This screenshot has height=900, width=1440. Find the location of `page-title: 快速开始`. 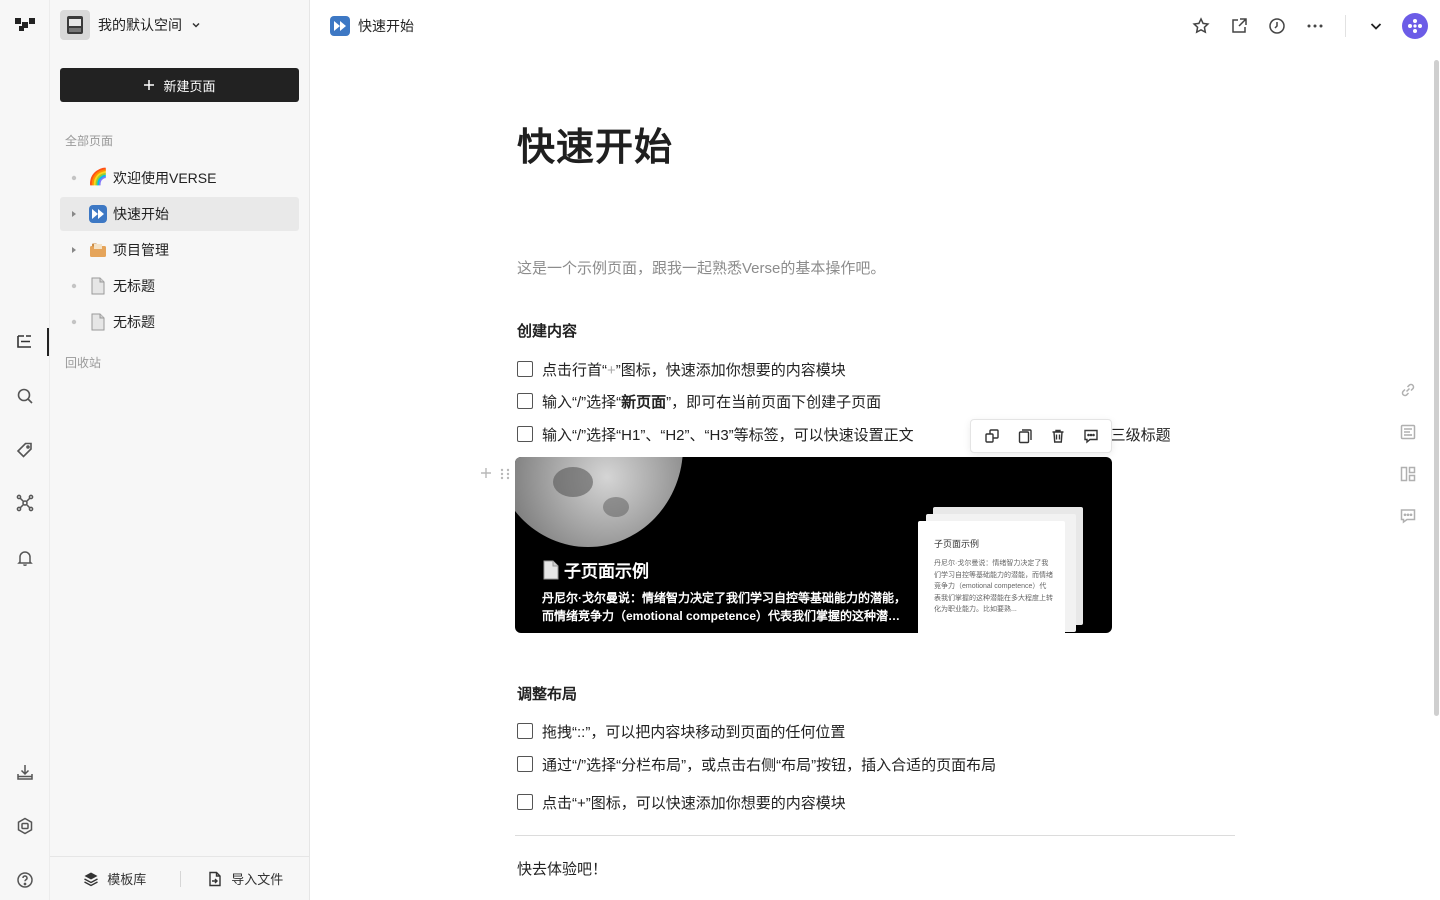

page-title: 快速开始 is located at coordinates (595, 143).